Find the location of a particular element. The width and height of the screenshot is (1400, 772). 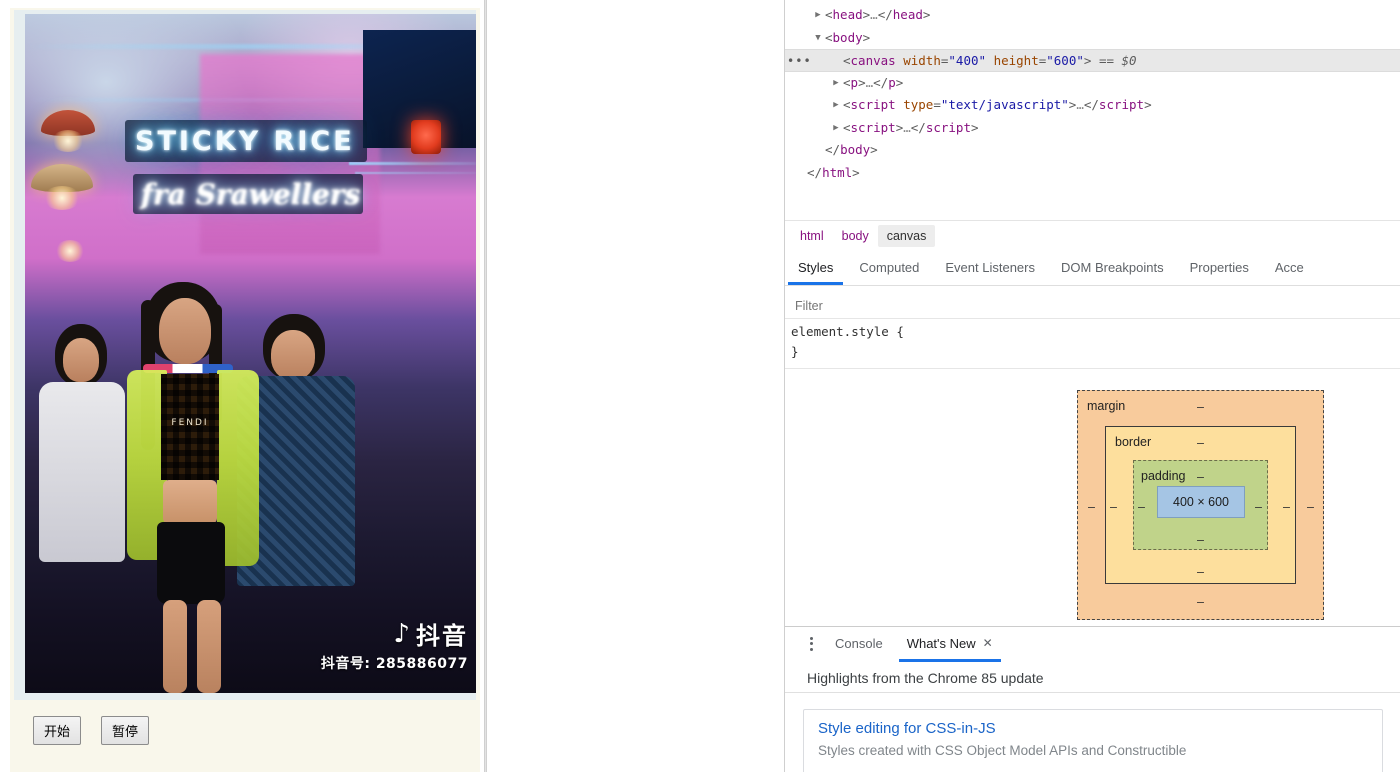

fendi-crop-top: FENDI is located at coordinates (190, 427).